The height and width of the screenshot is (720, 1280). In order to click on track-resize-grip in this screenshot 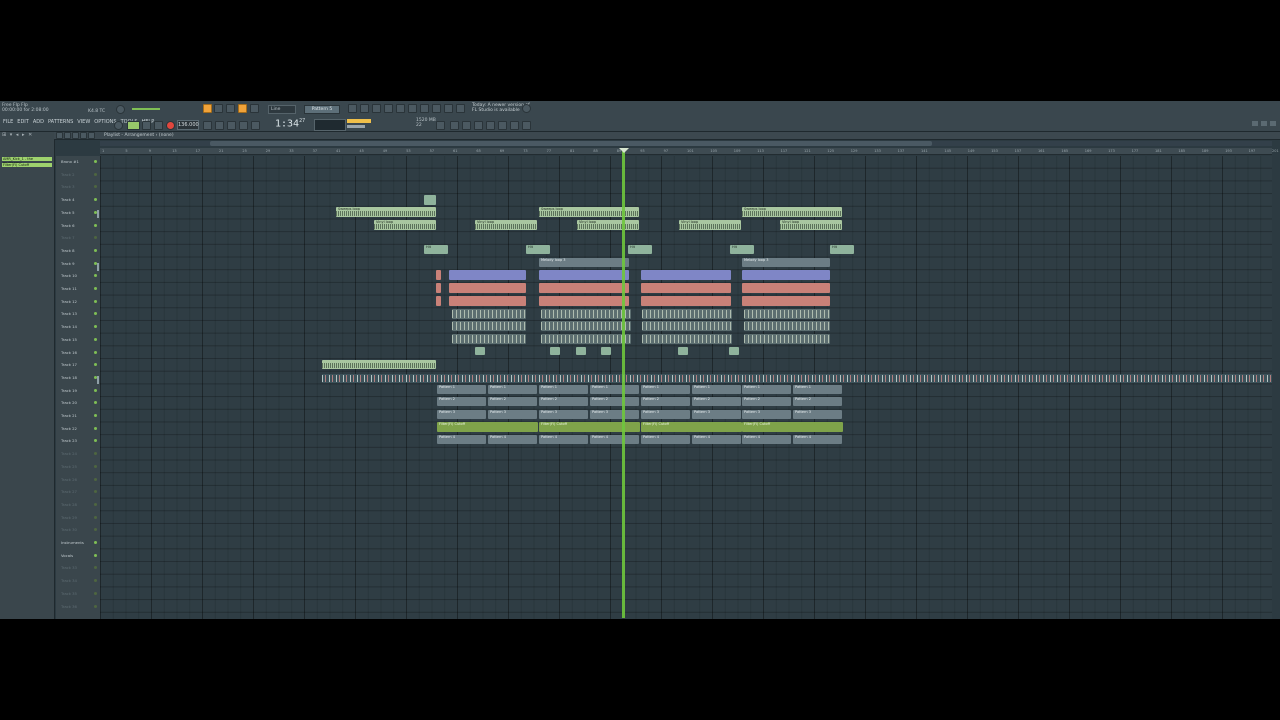, I will do `click(98, 380)`.